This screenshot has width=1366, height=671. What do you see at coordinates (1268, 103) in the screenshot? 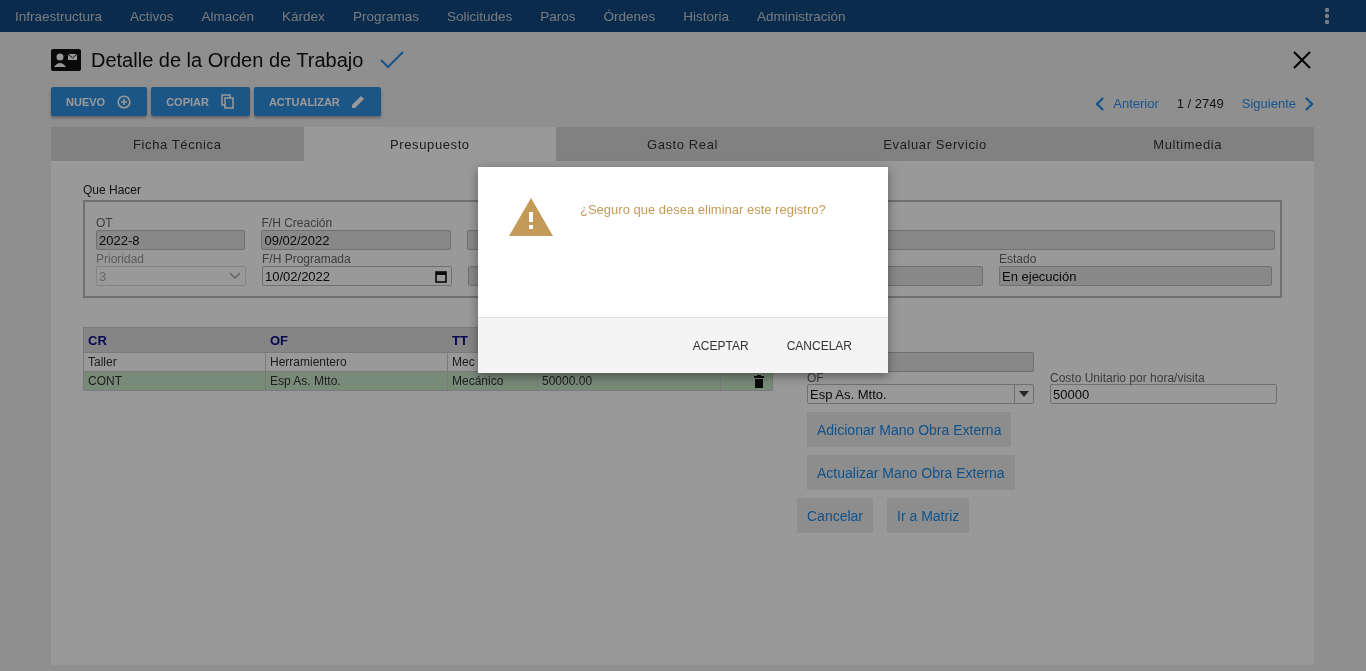
I see `next-link: Siguiente` at bounding box center [1268, 103].